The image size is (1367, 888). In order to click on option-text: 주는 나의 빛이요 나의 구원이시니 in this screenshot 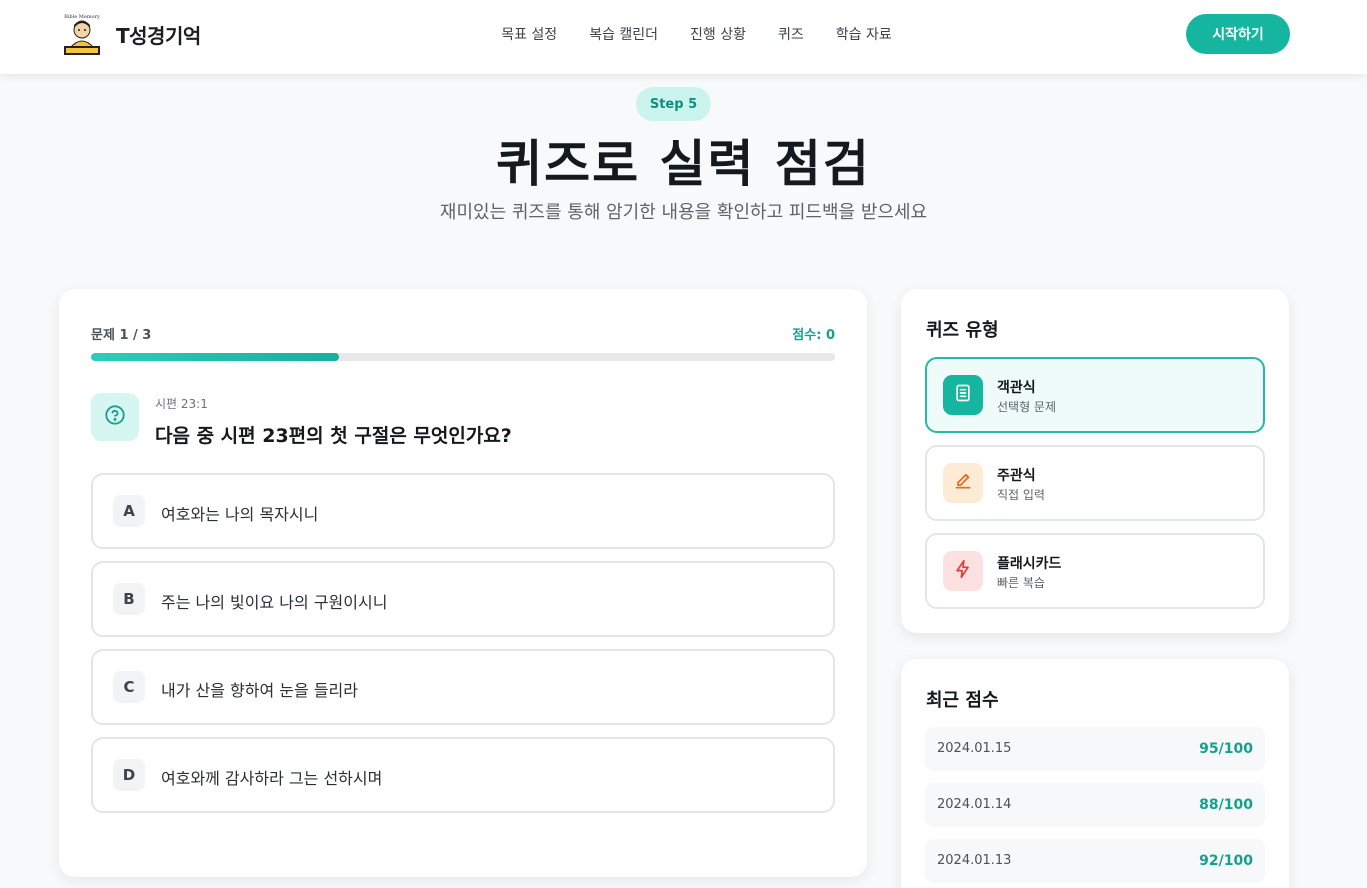, I will do `click(274, 602)`.